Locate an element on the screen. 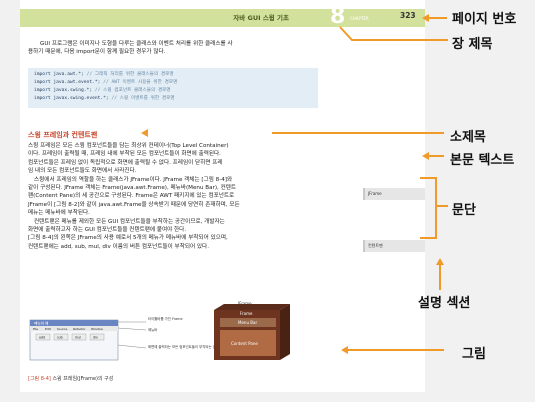 The image size is (535, 402). annotation-subheading: 소제목 is located at coordinates (468, 137).